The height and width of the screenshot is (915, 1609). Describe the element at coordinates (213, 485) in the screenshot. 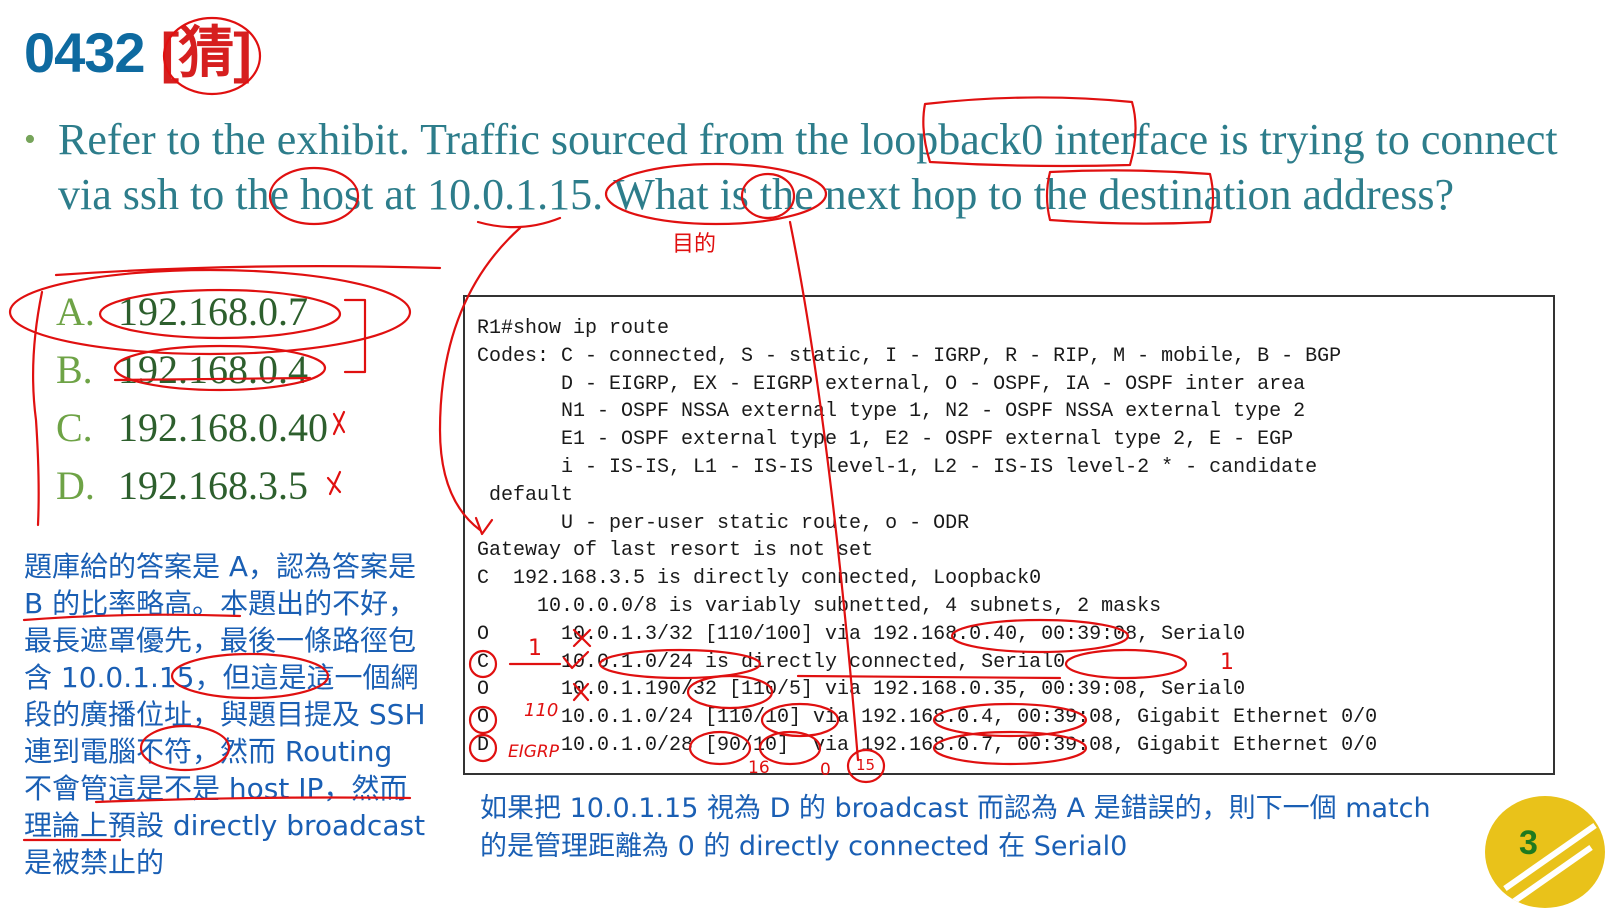

I see `option-value: 192.168.3.5` at that location.